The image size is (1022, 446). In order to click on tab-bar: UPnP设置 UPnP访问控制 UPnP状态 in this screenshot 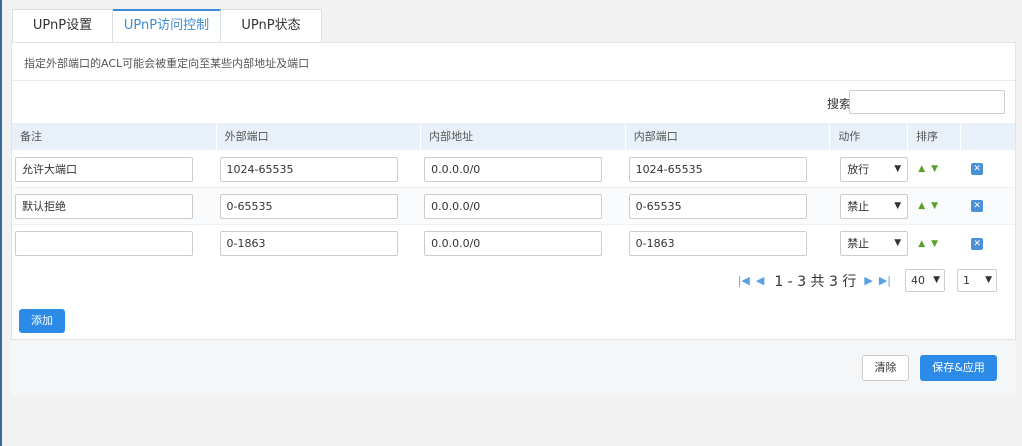, I will do `click(167, 26)`.